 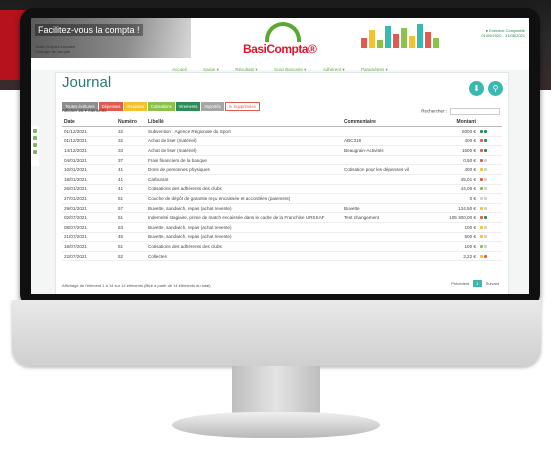 I want to click on col-numero: Numéro, so click(x=131, y=122).